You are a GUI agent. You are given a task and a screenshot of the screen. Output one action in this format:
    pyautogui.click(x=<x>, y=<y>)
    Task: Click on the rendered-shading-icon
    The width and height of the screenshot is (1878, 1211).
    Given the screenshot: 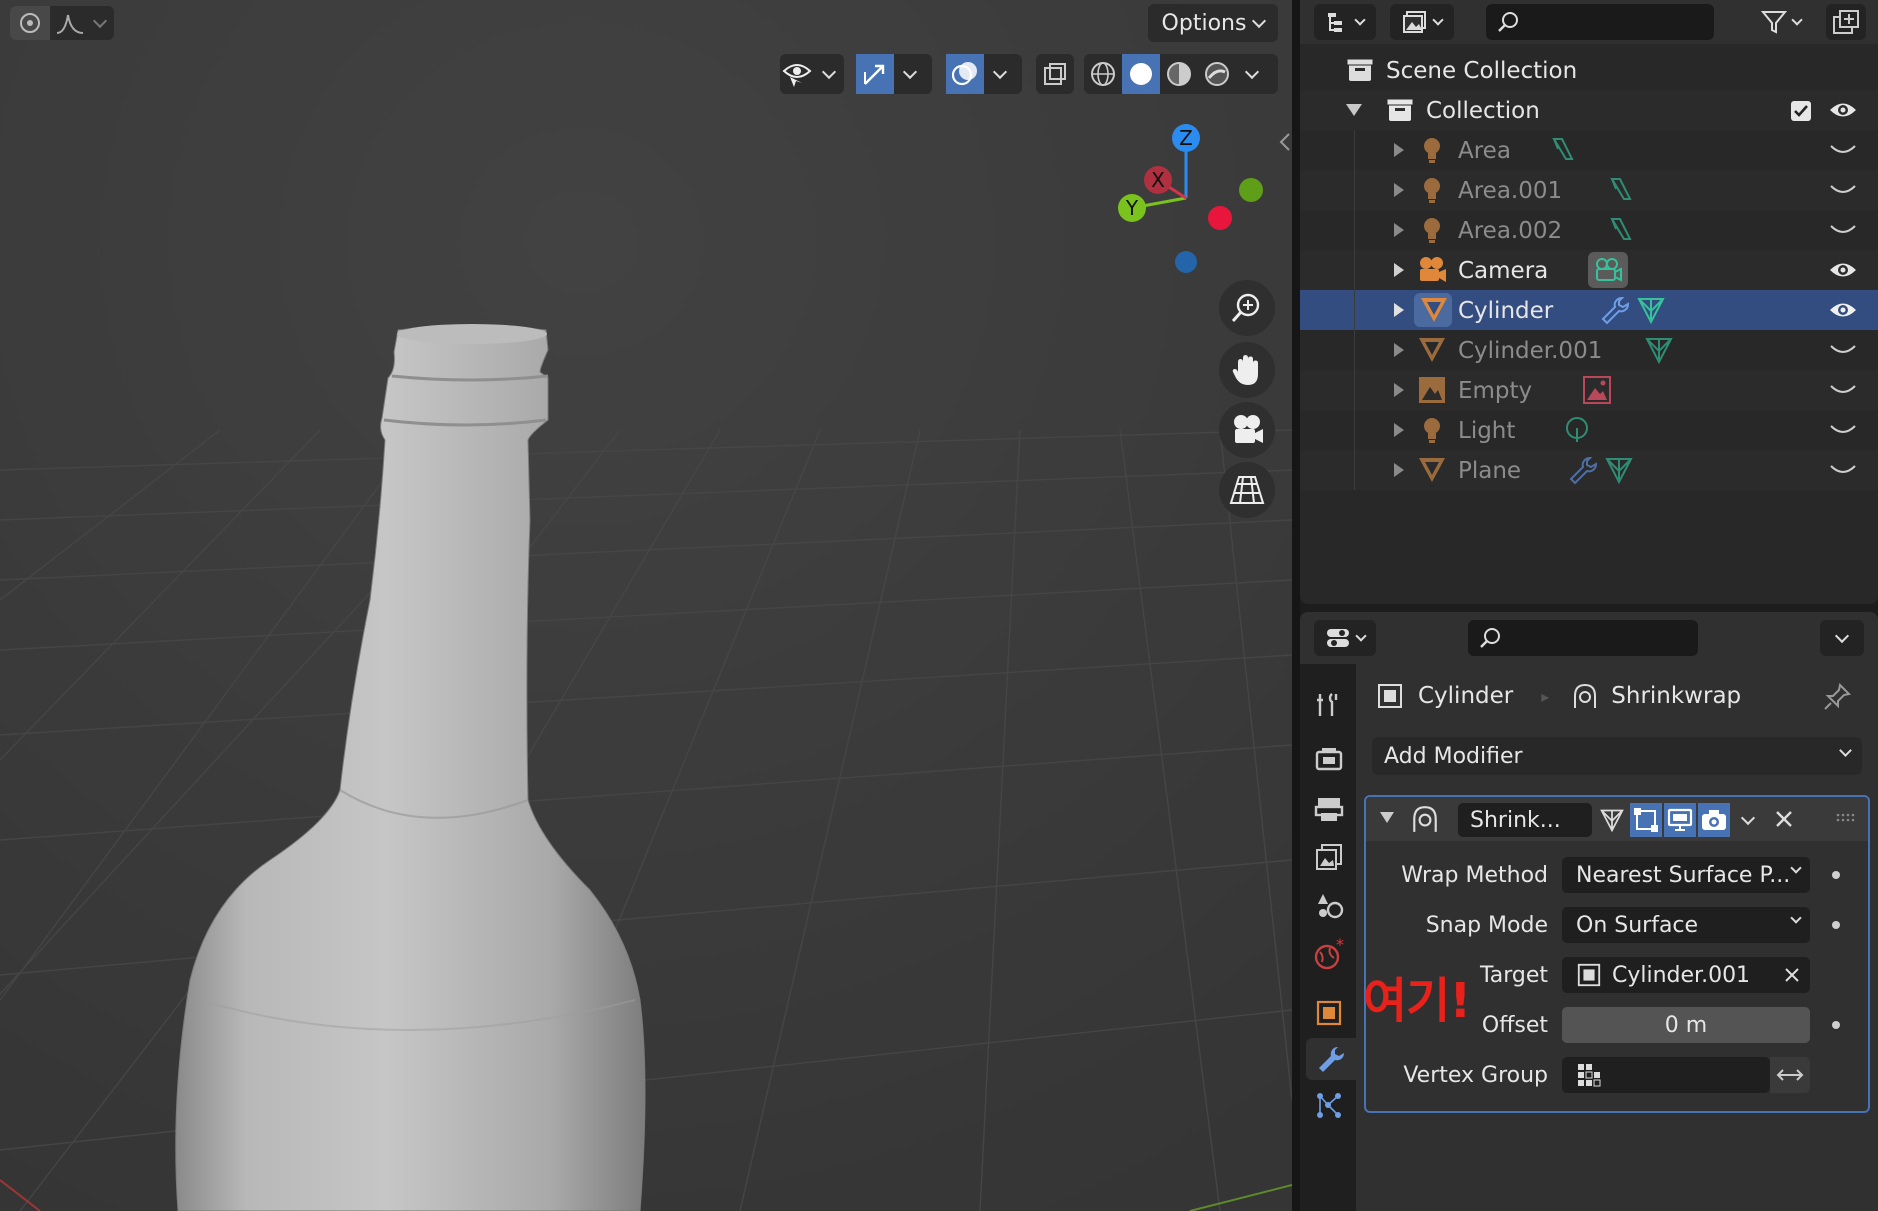 What is the action you would take?
    pyautogui.click(x=1217, y=74)
    